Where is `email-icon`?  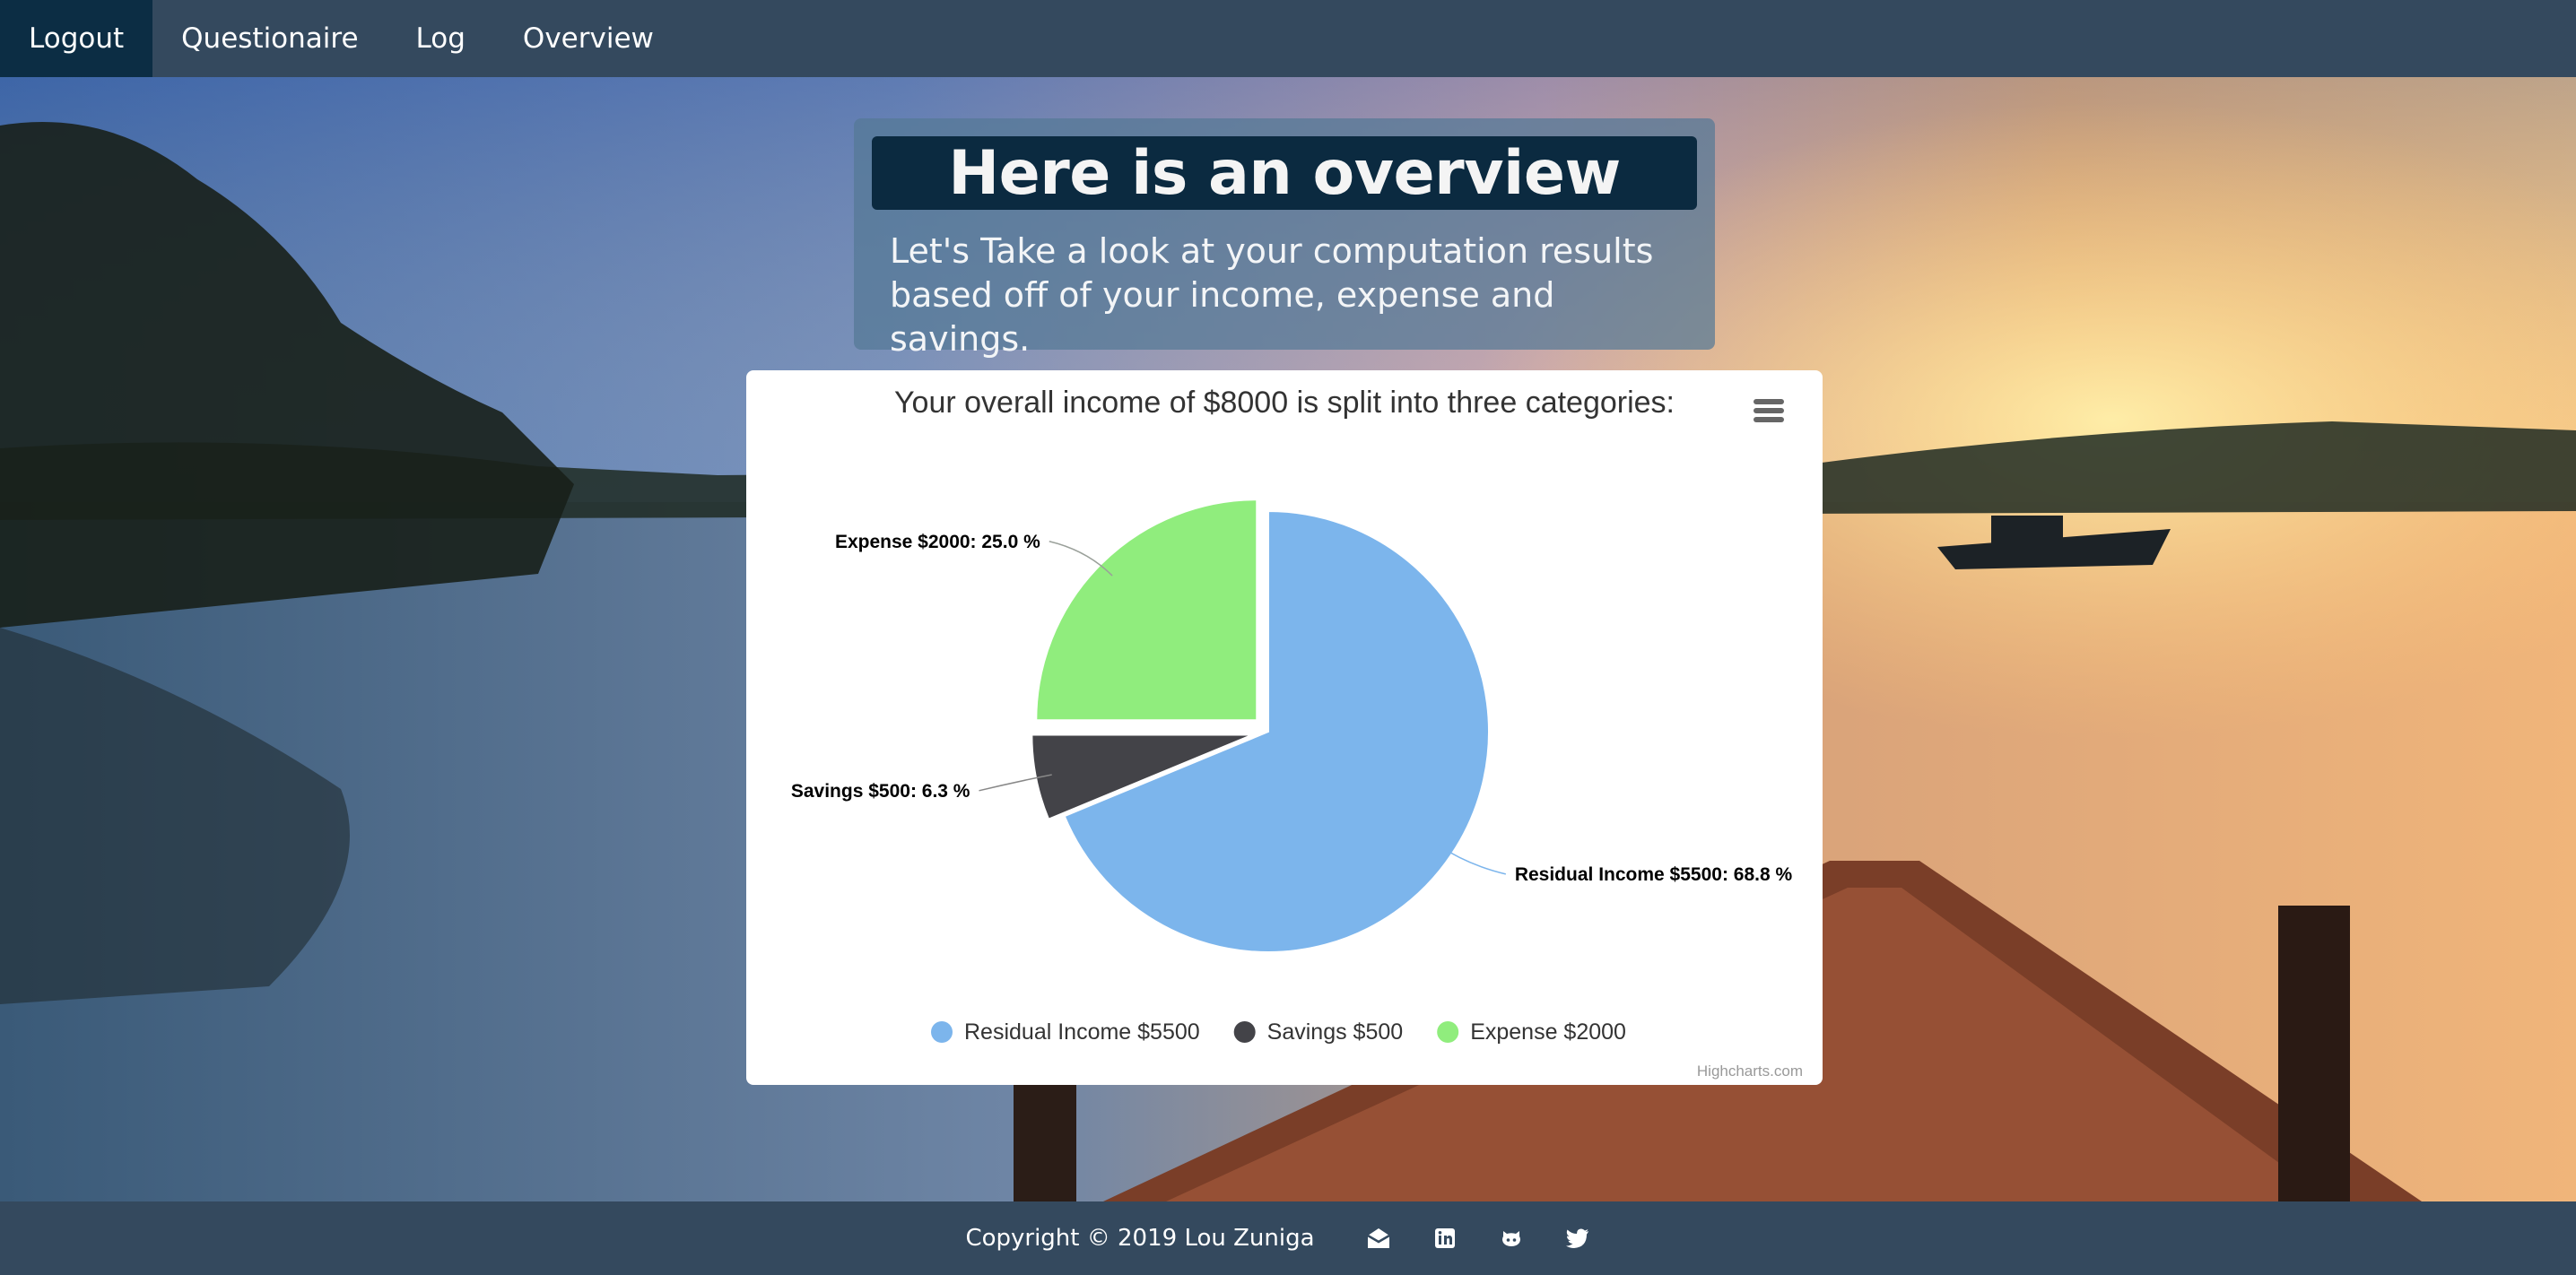
email-icon is located at coordinates (1378, 1238).